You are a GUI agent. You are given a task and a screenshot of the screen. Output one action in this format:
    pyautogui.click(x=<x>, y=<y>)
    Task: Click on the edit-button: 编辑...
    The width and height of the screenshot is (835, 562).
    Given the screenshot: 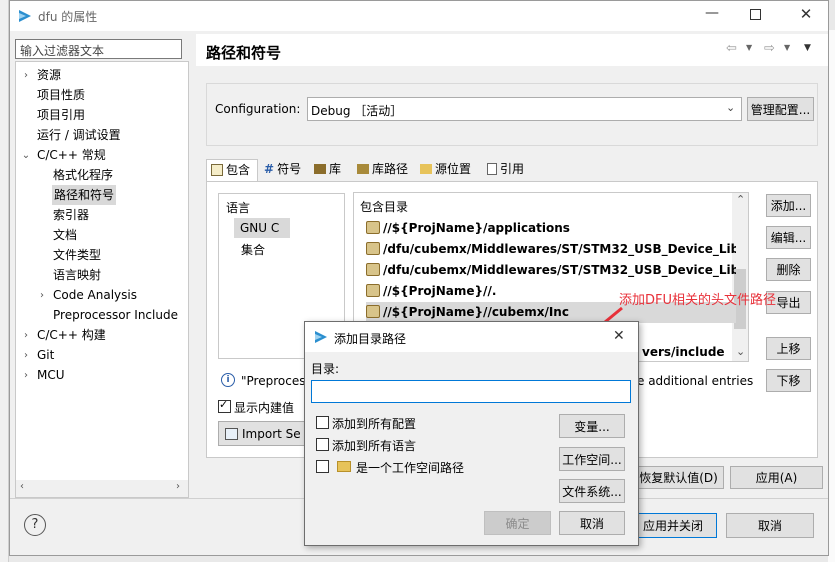 What is the action you would take?
    pyautogui.click(x=788, y=237)
    